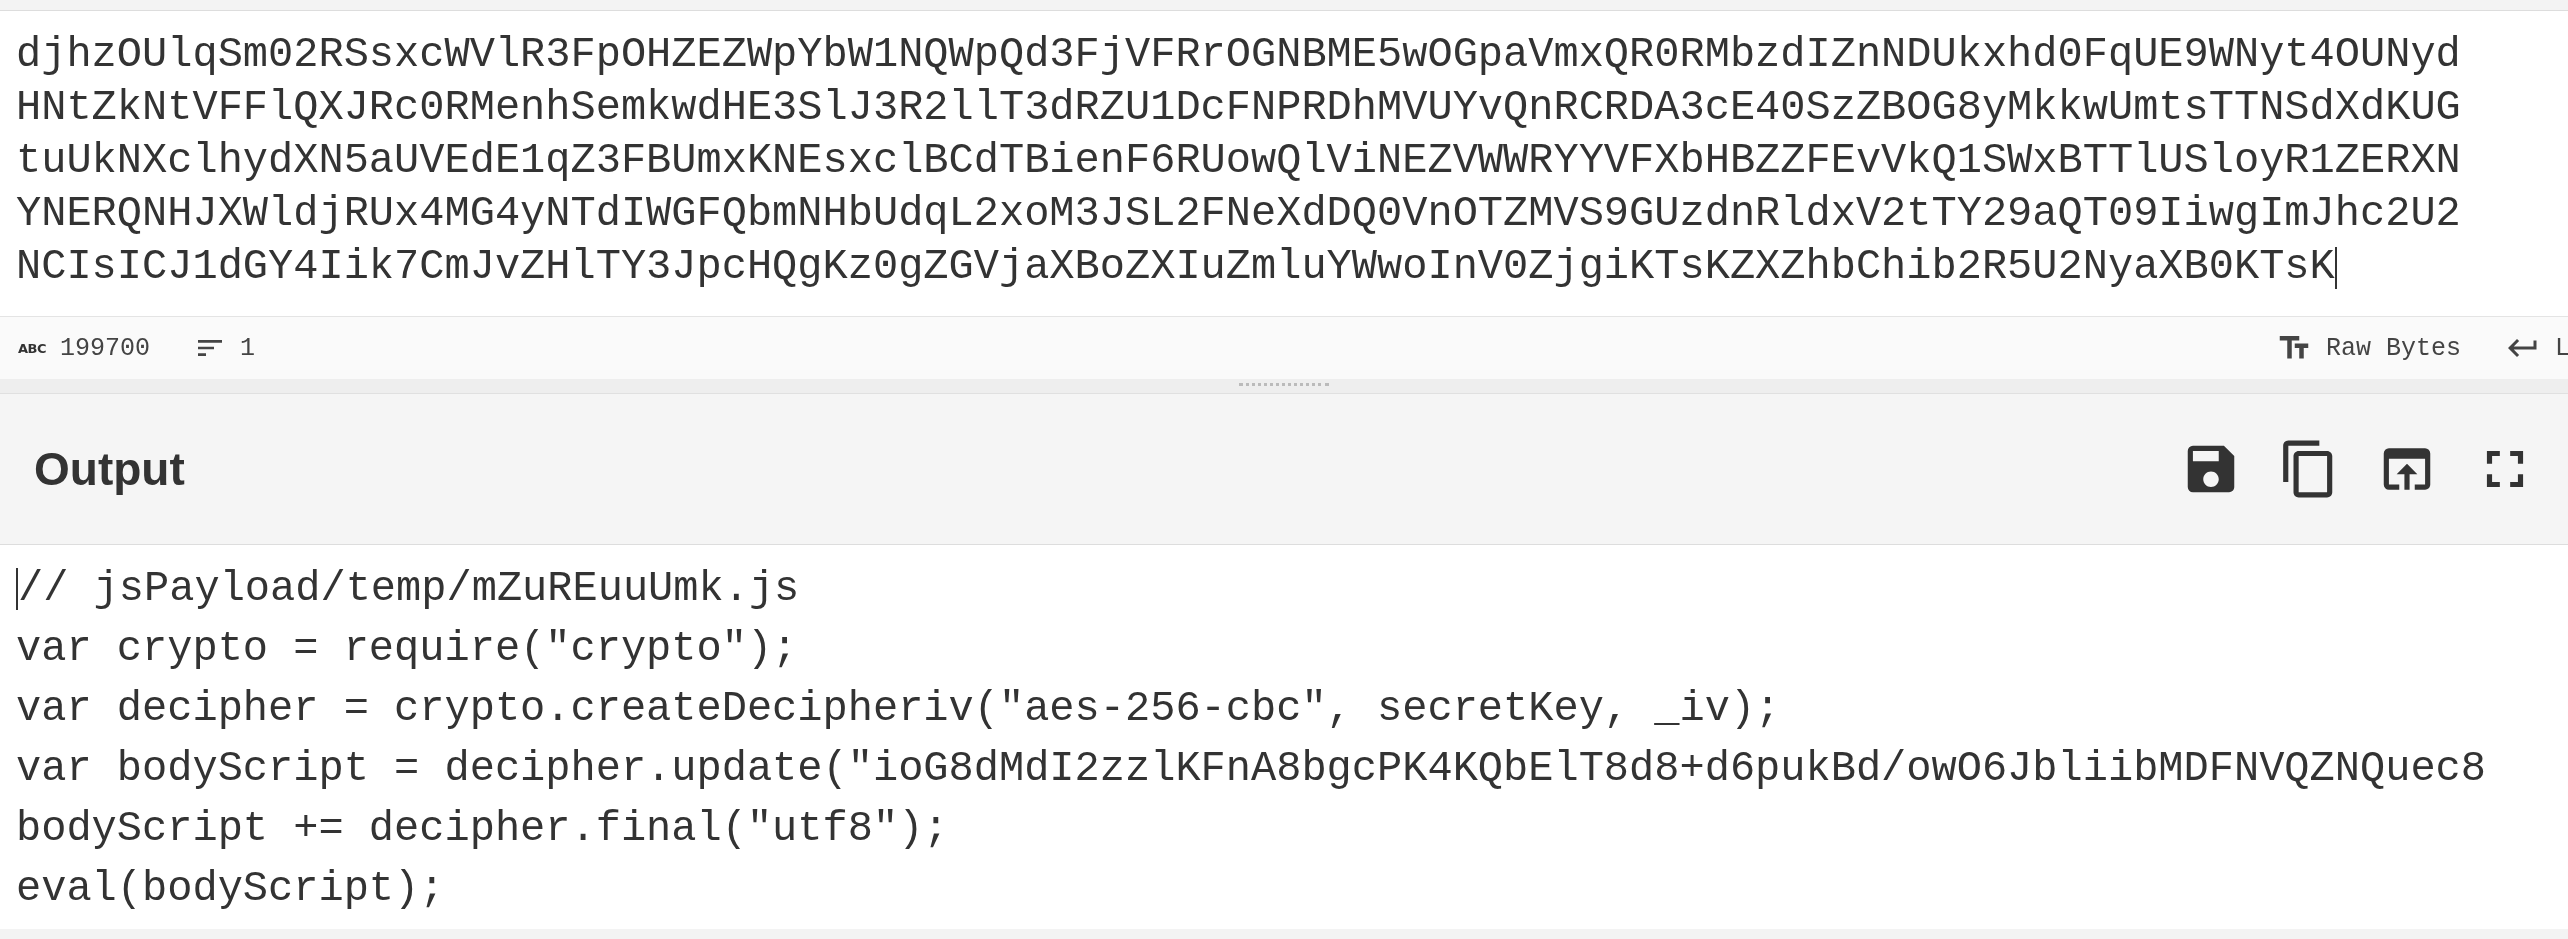 This screenshot has width=2568, height=939. Describe the element at coordinates (1238, 161) in the screenshot. I see `input-text-line: tuUkNXclhydXN5aUVEdE1qZ3FBUmxKNEsxclBCdTBienF6RUowQlViNEZVWWRYYVFXbHBZZFEvVkQ1SWxBTTlUSloyR1ZERXN` at that location.